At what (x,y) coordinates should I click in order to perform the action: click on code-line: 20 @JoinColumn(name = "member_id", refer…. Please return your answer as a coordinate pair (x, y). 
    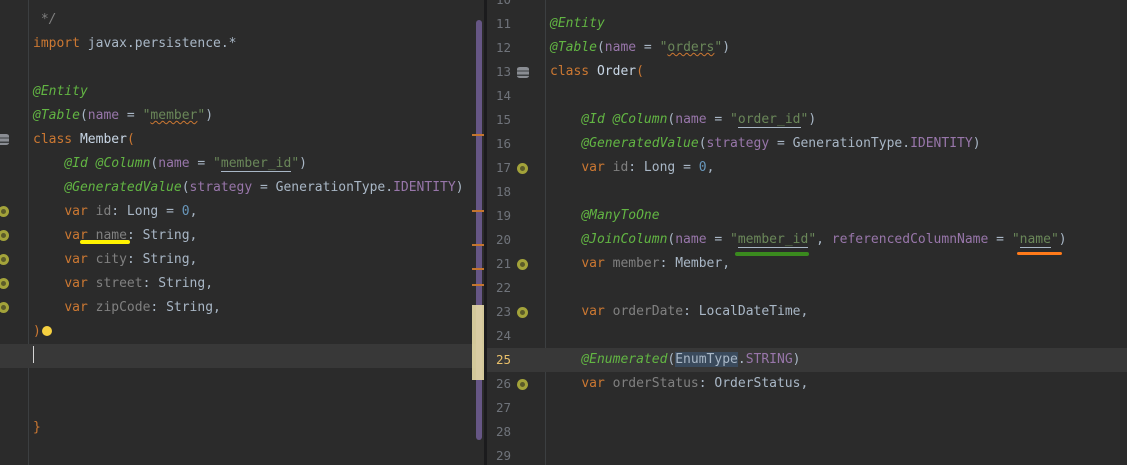
    Looking at the image, I should click on (807, 240).